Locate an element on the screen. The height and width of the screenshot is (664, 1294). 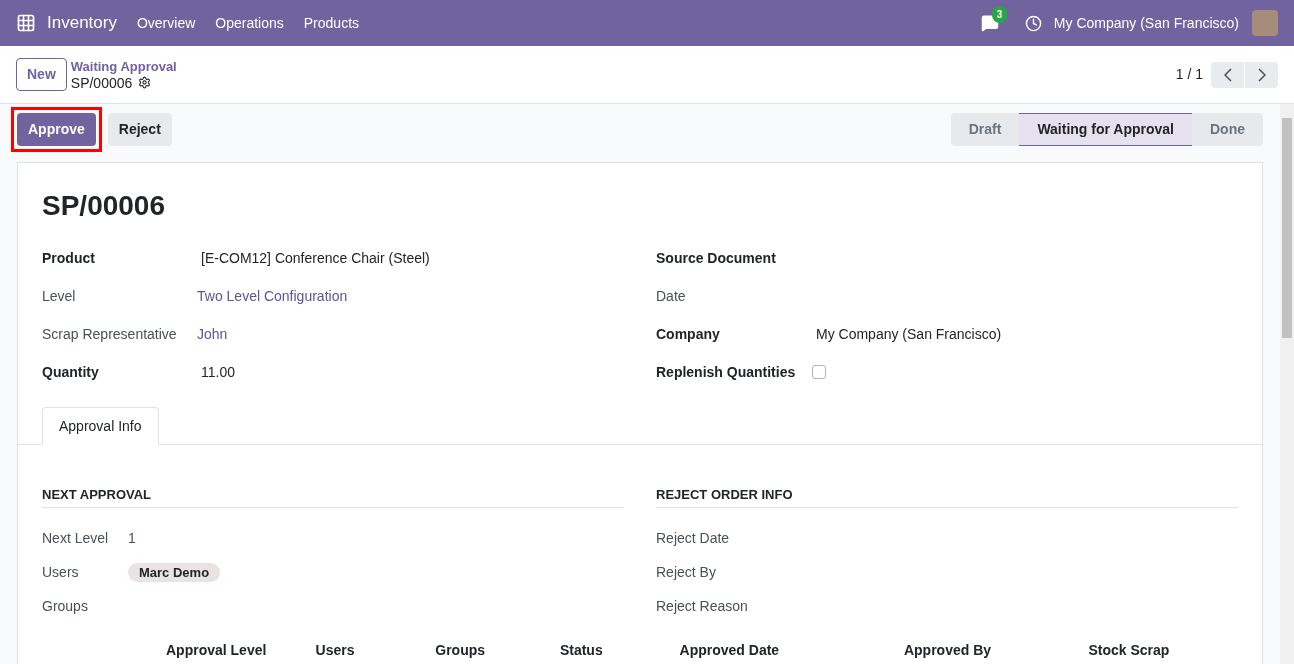
field-value: My Company (San Francisco) is located at coordinates (908, 334).